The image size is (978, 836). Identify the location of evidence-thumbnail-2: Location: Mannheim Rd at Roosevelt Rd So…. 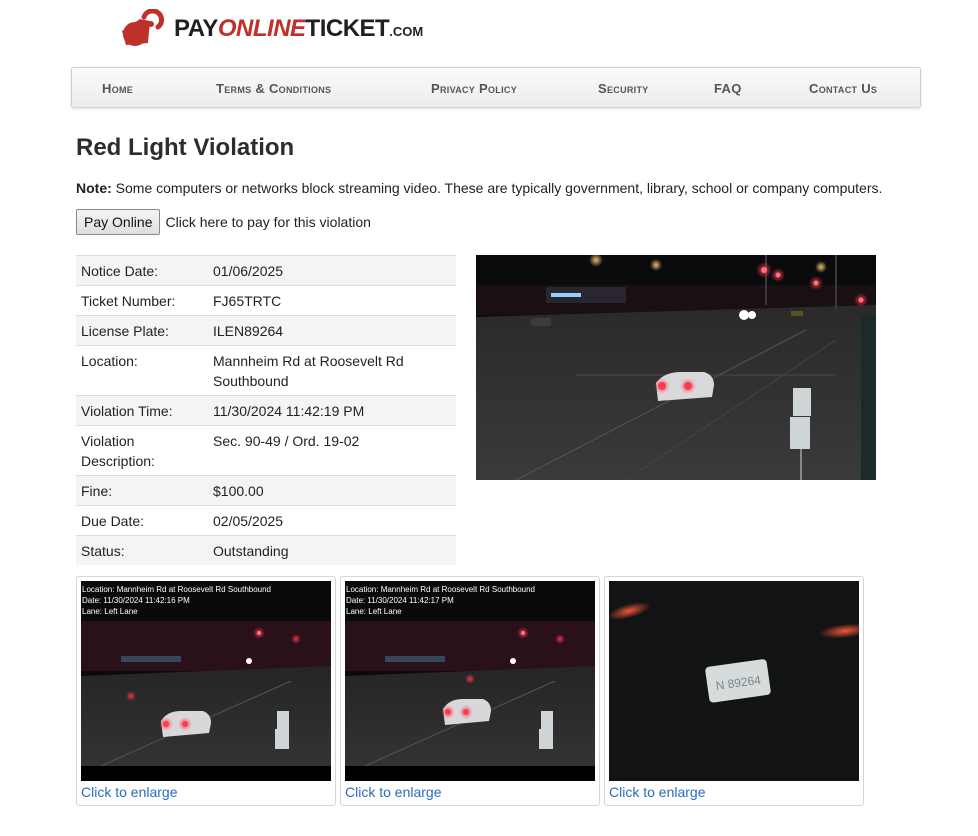
(470, 691).